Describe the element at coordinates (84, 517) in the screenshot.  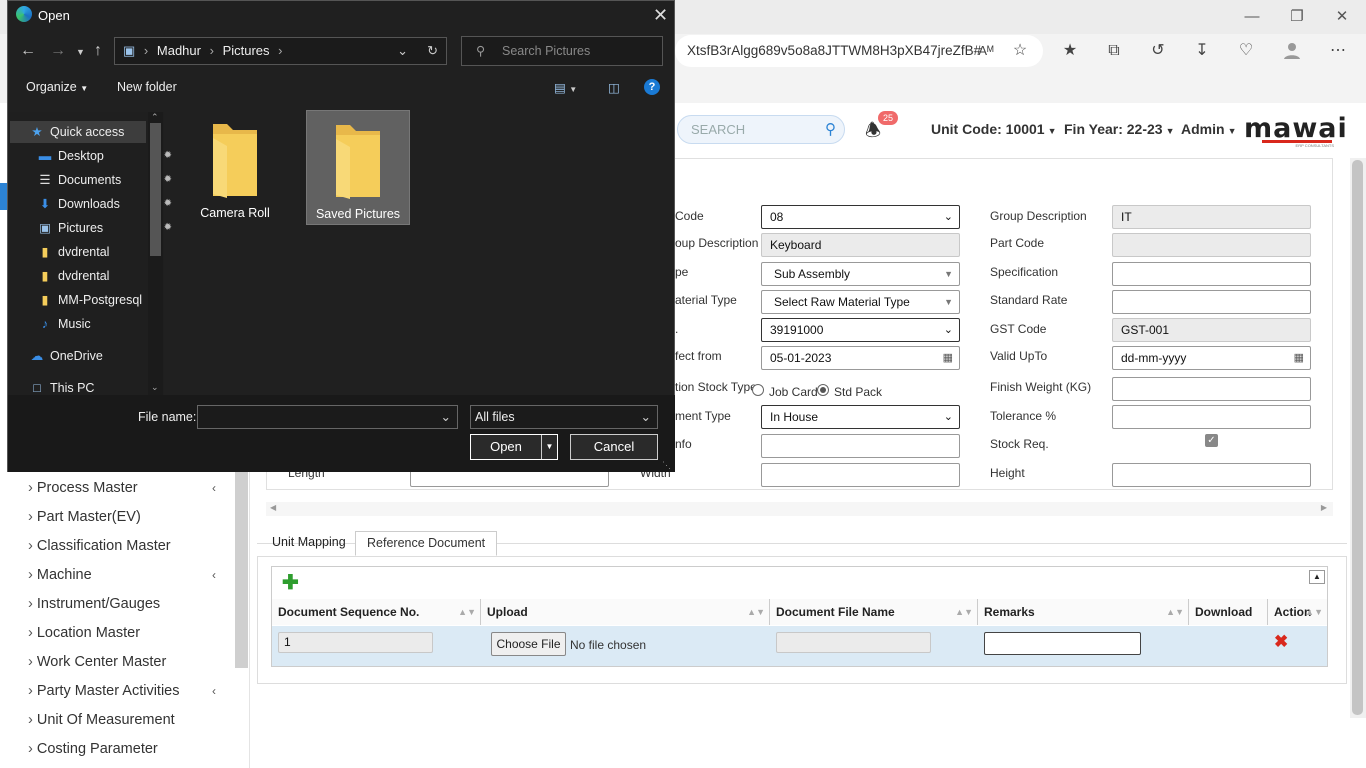
I see `sidebar-item-part-master-ev: › Part Master(EV)` at that location.